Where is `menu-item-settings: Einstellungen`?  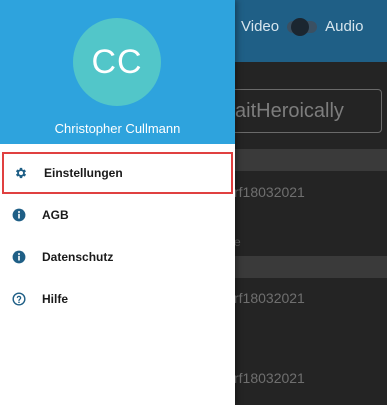 menu-item-settings: Einstellungen is located at coordinates (117, 173).